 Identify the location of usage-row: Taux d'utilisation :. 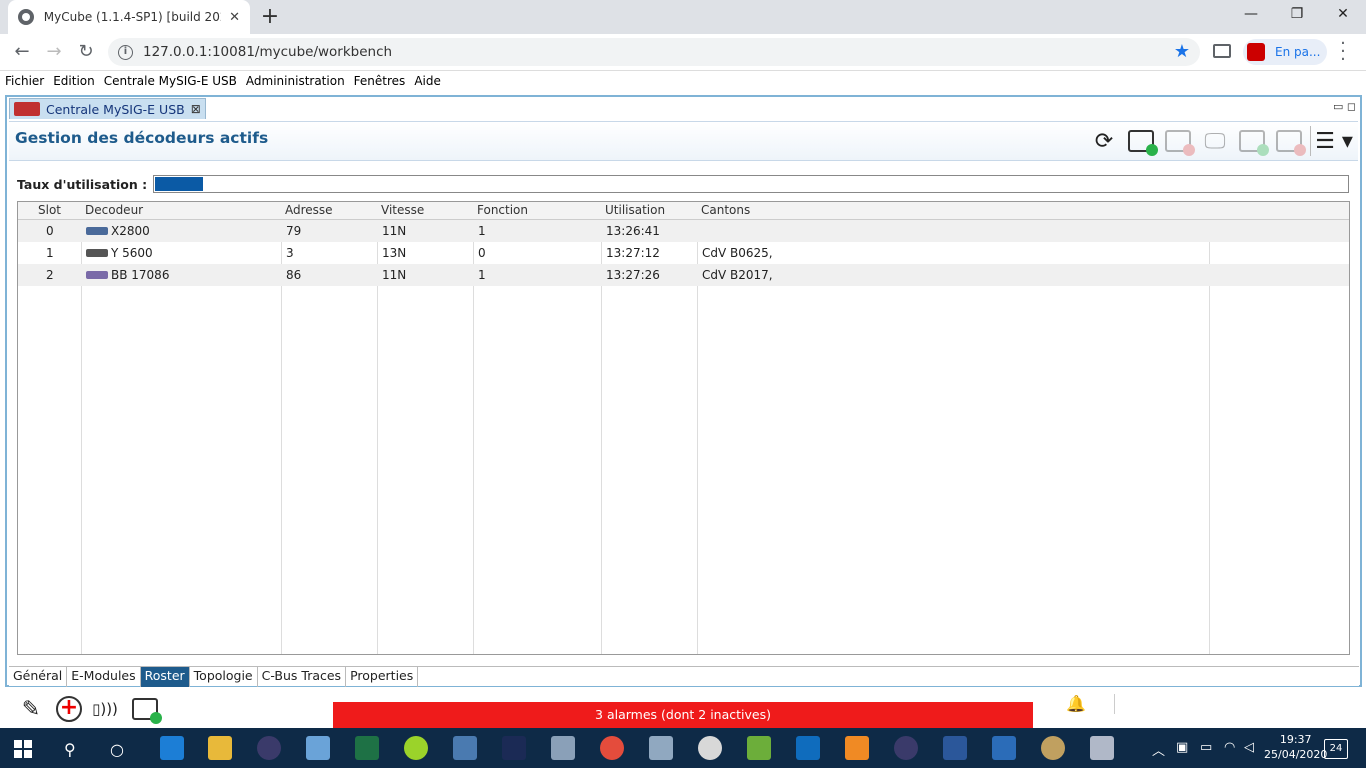
(683, 184).